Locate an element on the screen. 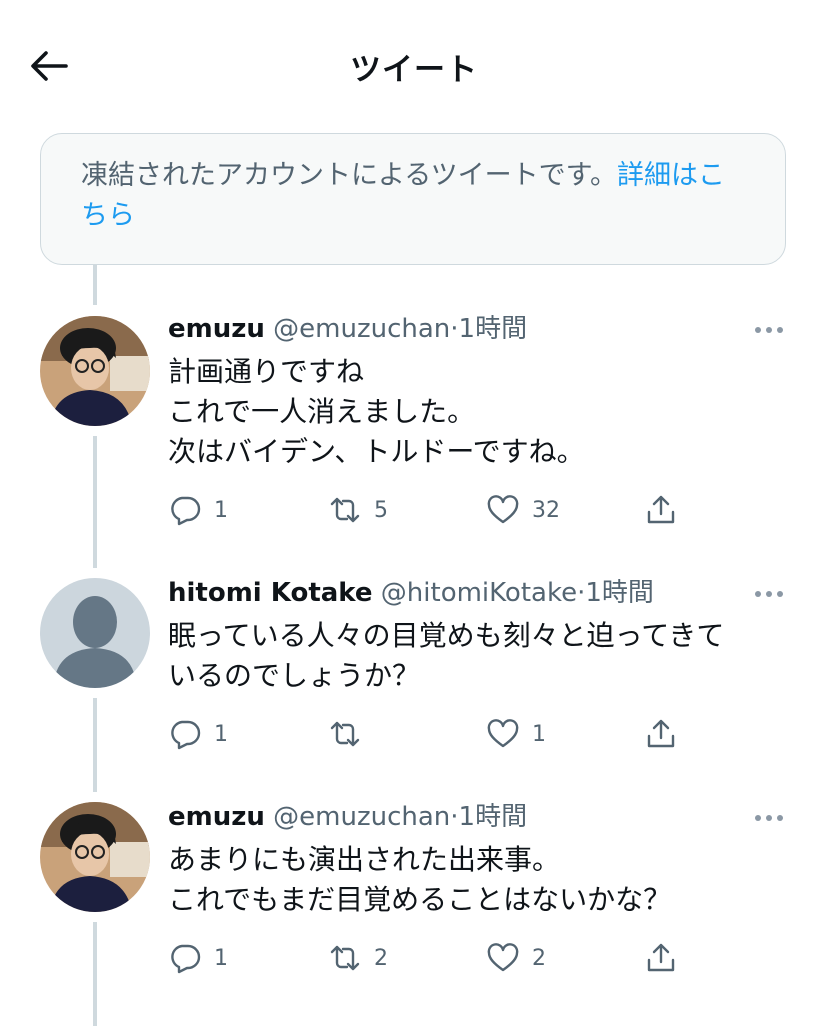 This screenshot has height=1026, width=828. tweet-header: hitomi Kotake @hitomiKotake·1時間 is located at coordinates (411, 593).